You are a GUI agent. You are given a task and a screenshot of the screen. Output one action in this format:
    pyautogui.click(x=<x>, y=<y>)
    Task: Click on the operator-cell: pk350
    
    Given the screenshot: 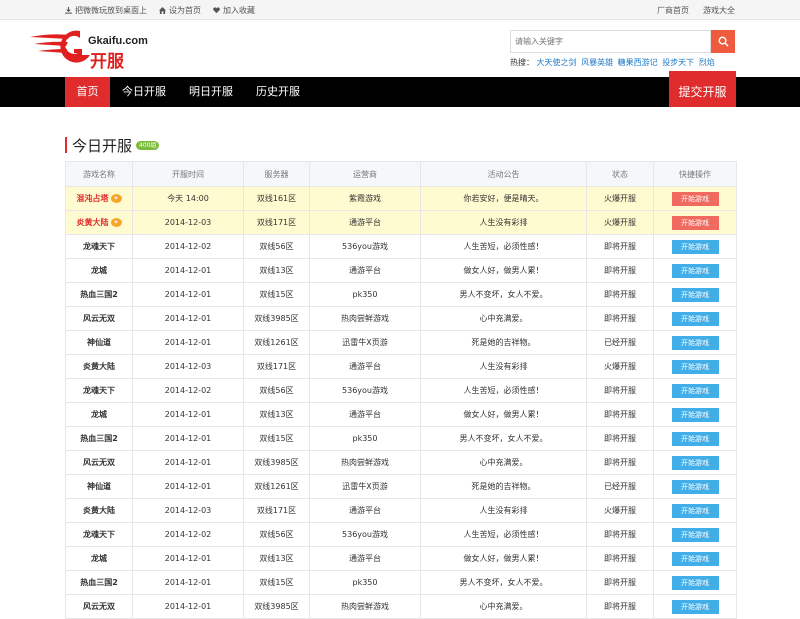 What is the action you would take?
    pyautogui.click(x=365, y=582)
    